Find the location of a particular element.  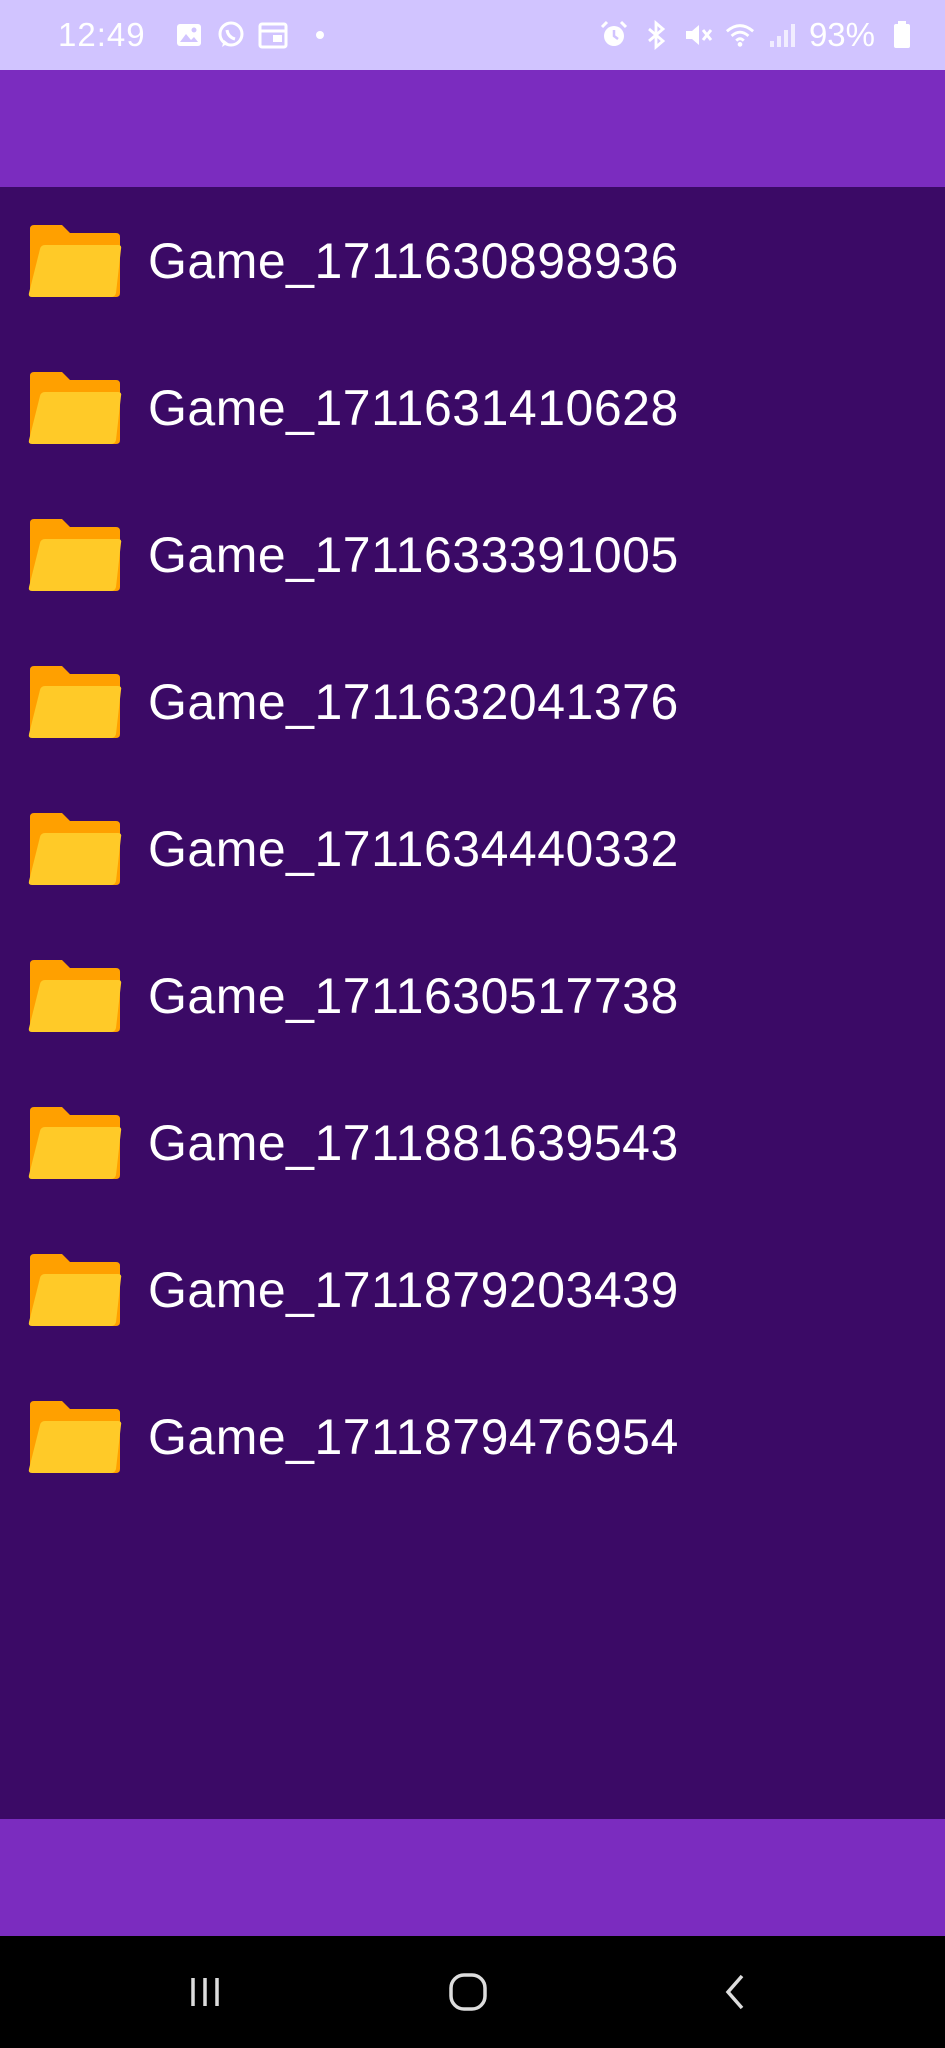

status-bar-left: 12:49 is located at coordinates (191, 35).